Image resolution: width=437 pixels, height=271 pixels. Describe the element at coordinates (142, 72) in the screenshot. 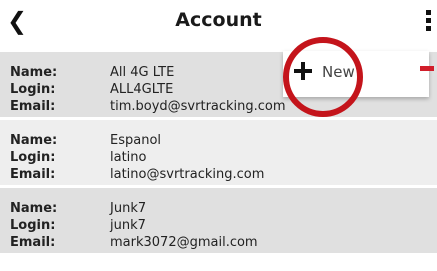

I see `account-name: All 4G LTE` at that location.